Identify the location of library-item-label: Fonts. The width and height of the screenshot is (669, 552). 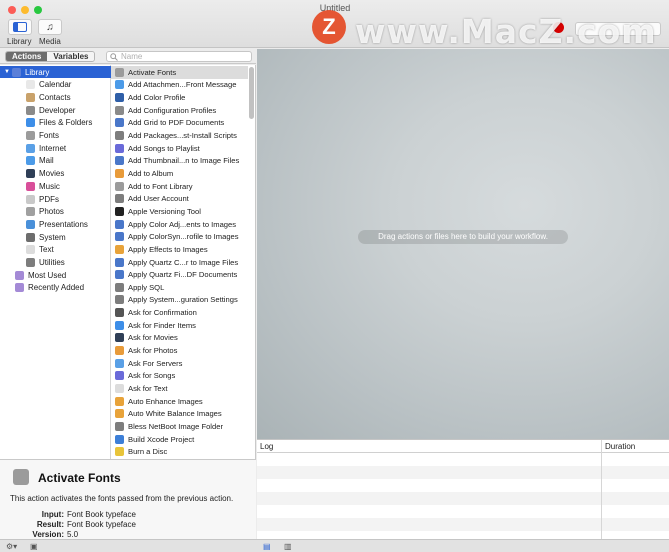
(49, 135).